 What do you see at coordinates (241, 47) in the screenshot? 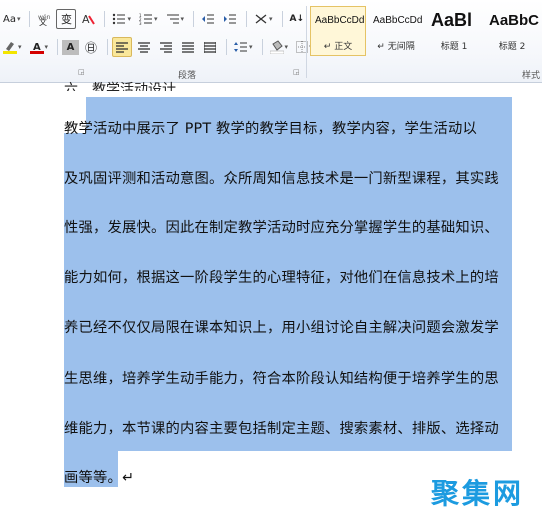
I see `line-spacing-icon` at bounding box center [241, 47].